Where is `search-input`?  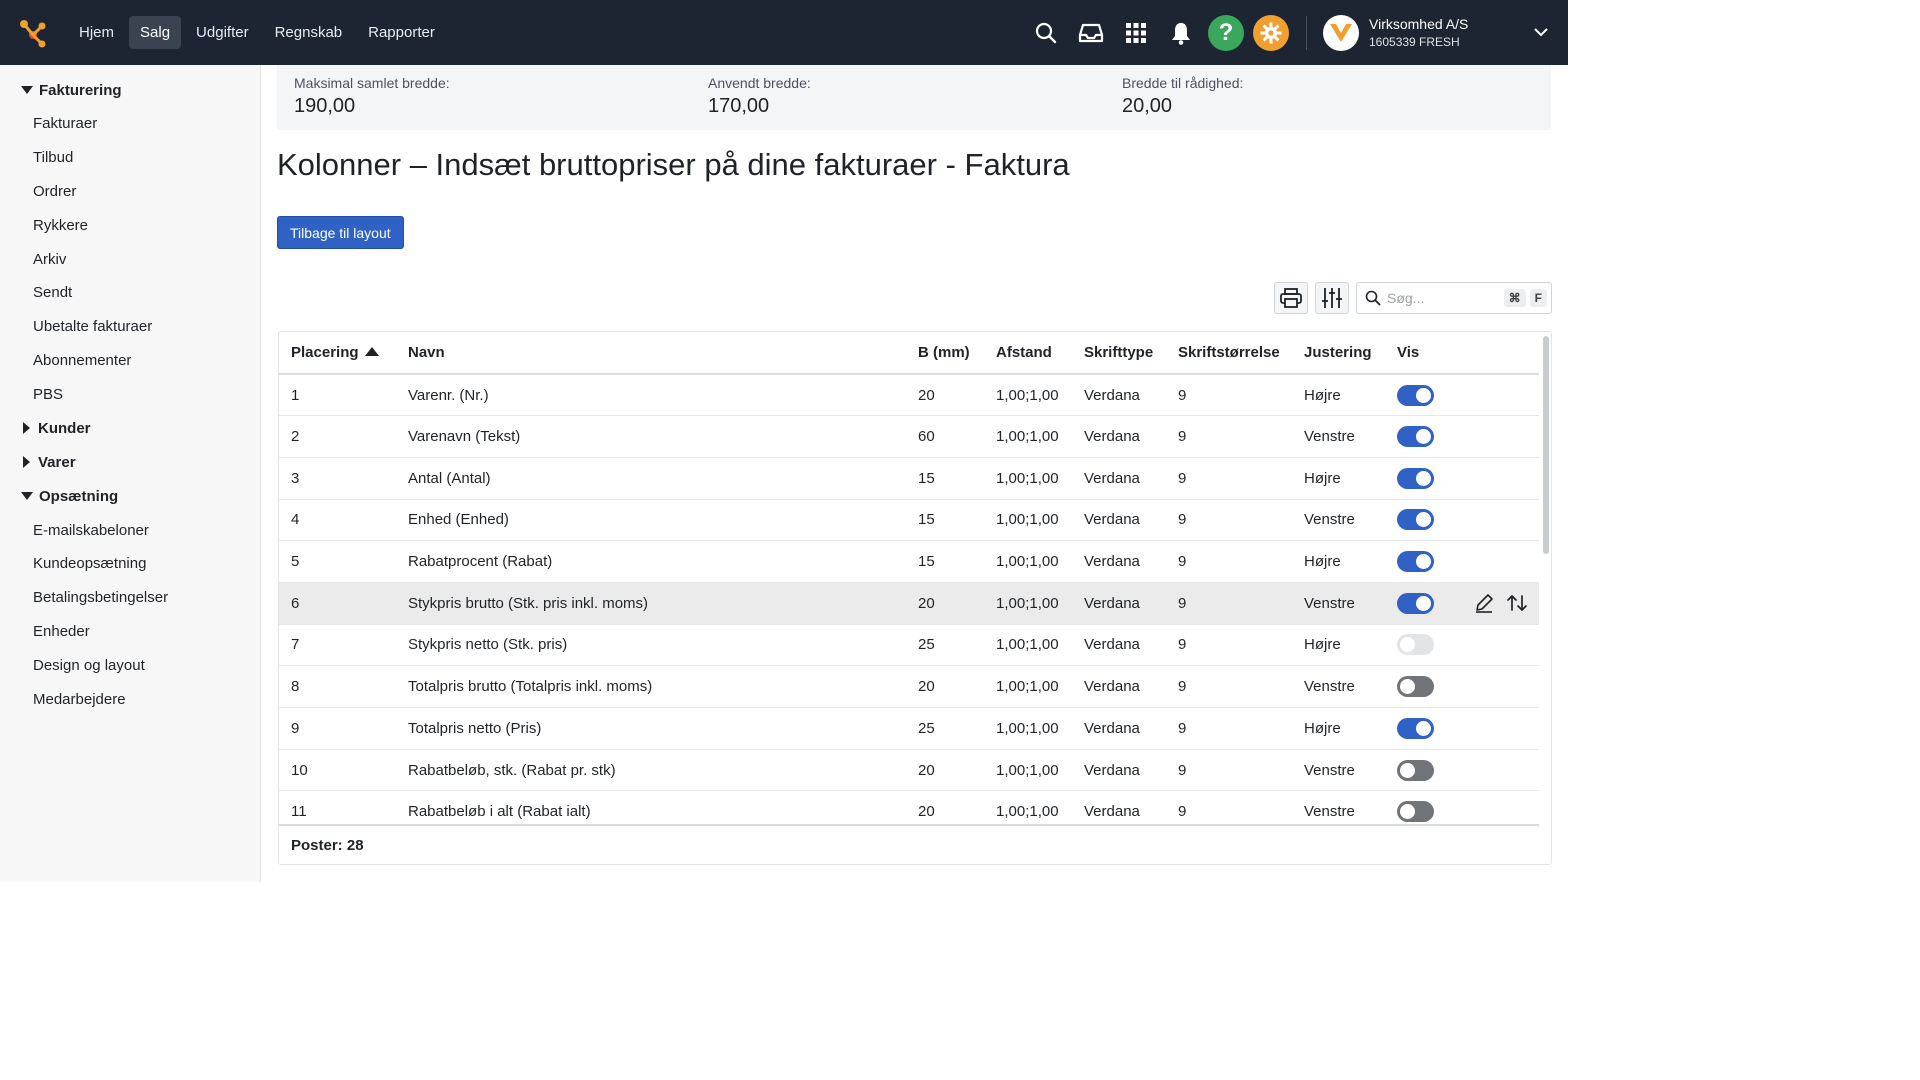
search-input is located at coordinates (1445, 298).